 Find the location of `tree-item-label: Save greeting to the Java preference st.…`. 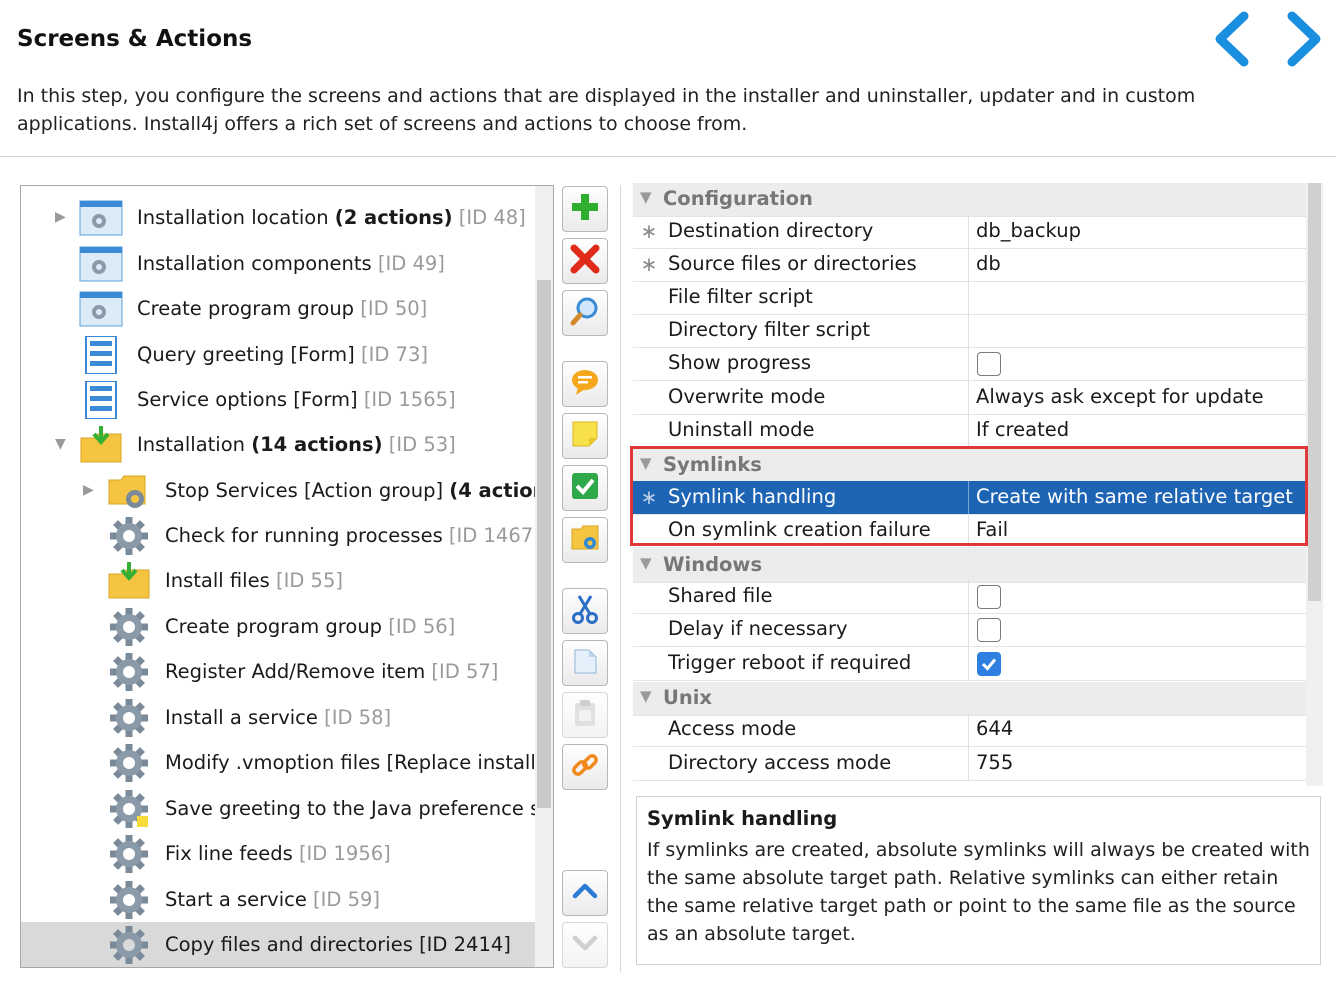

tree-item-label: Save greeting to the Java preference st.… is located at coordinates (350, 808).